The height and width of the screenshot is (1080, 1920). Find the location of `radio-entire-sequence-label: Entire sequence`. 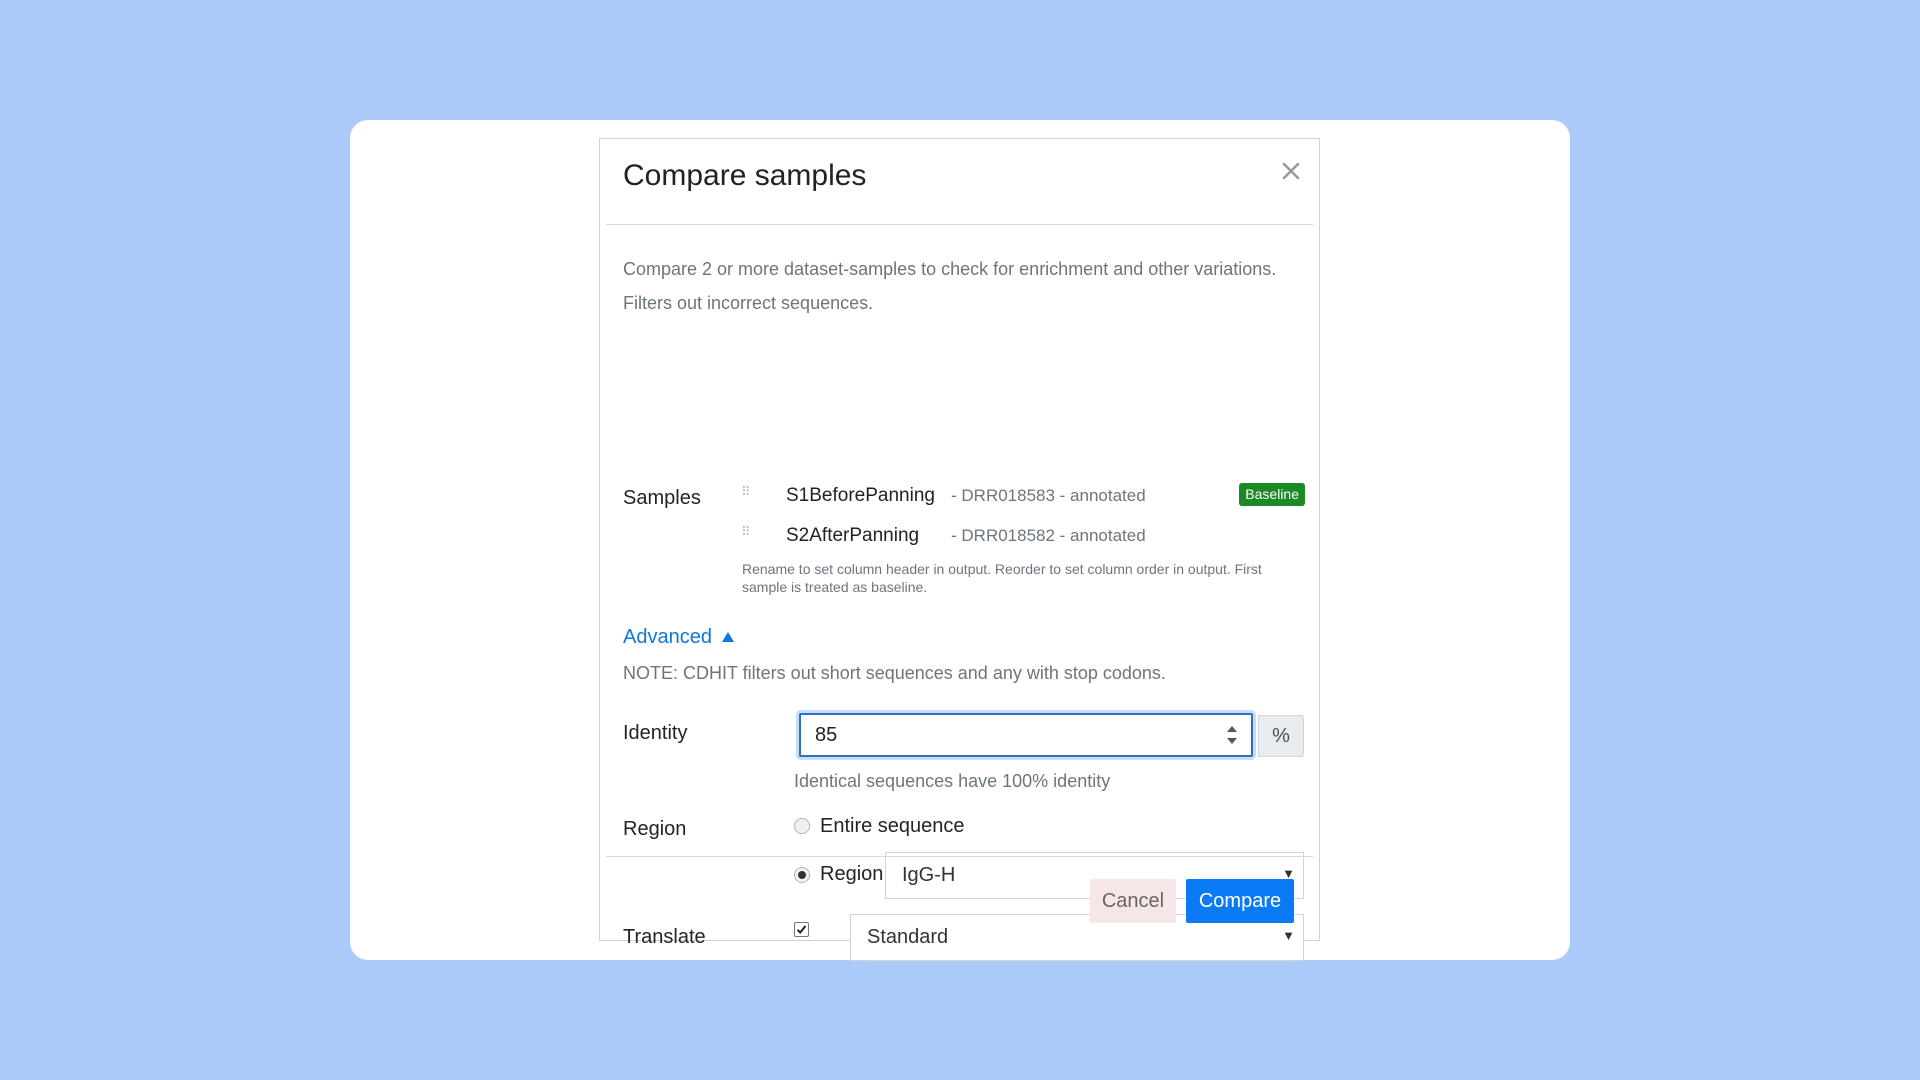

radio-entire-sequence-label: Entire sequence is located at coordinates (892, 826).